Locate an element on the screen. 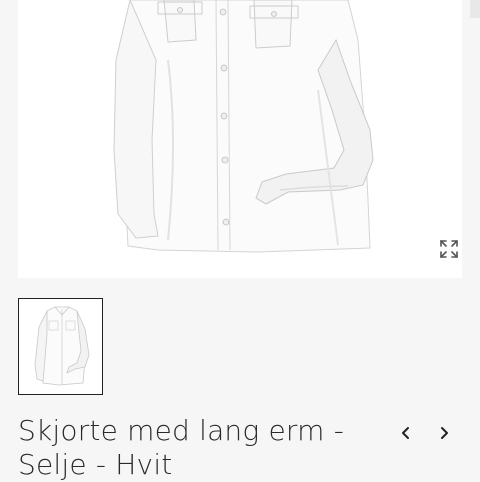  thumbnail-image is located at coordinates (60, 346).